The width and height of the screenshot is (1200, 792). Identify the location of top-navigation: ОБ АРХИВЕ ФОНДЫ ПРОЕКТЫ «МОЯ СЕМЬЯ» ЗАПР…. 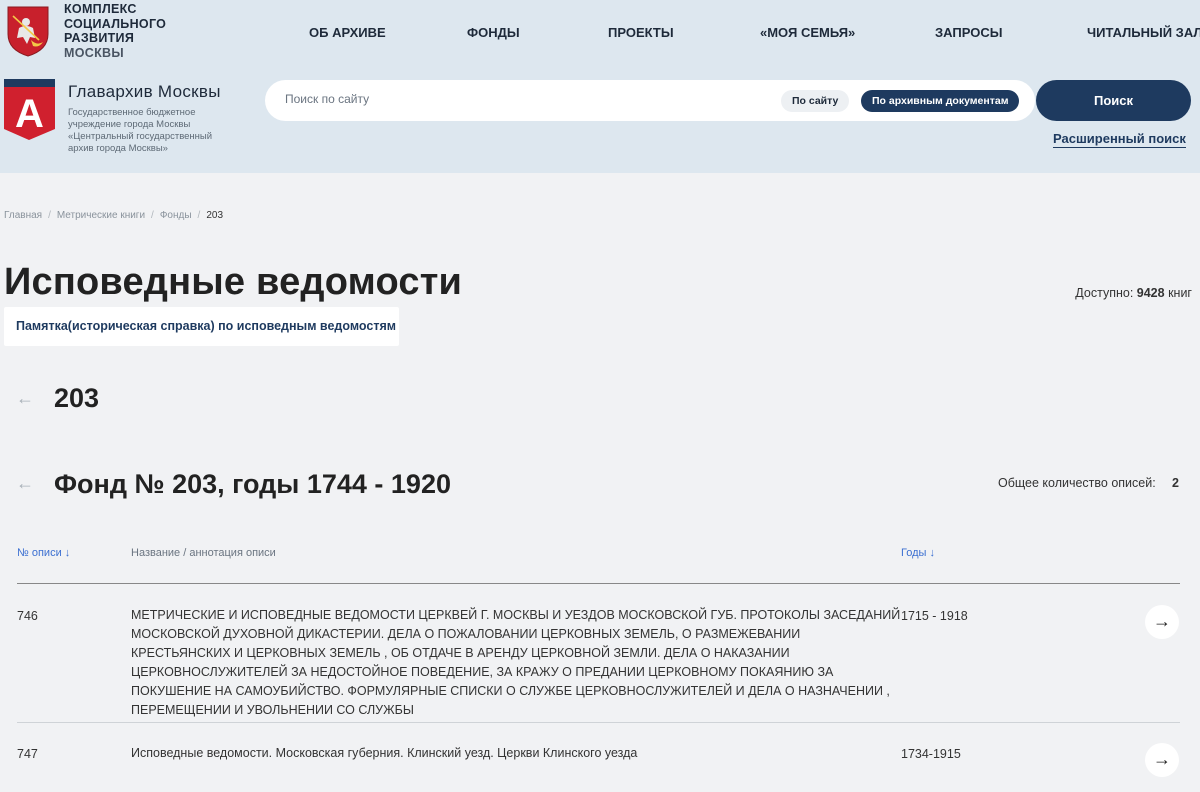
(600, 35).